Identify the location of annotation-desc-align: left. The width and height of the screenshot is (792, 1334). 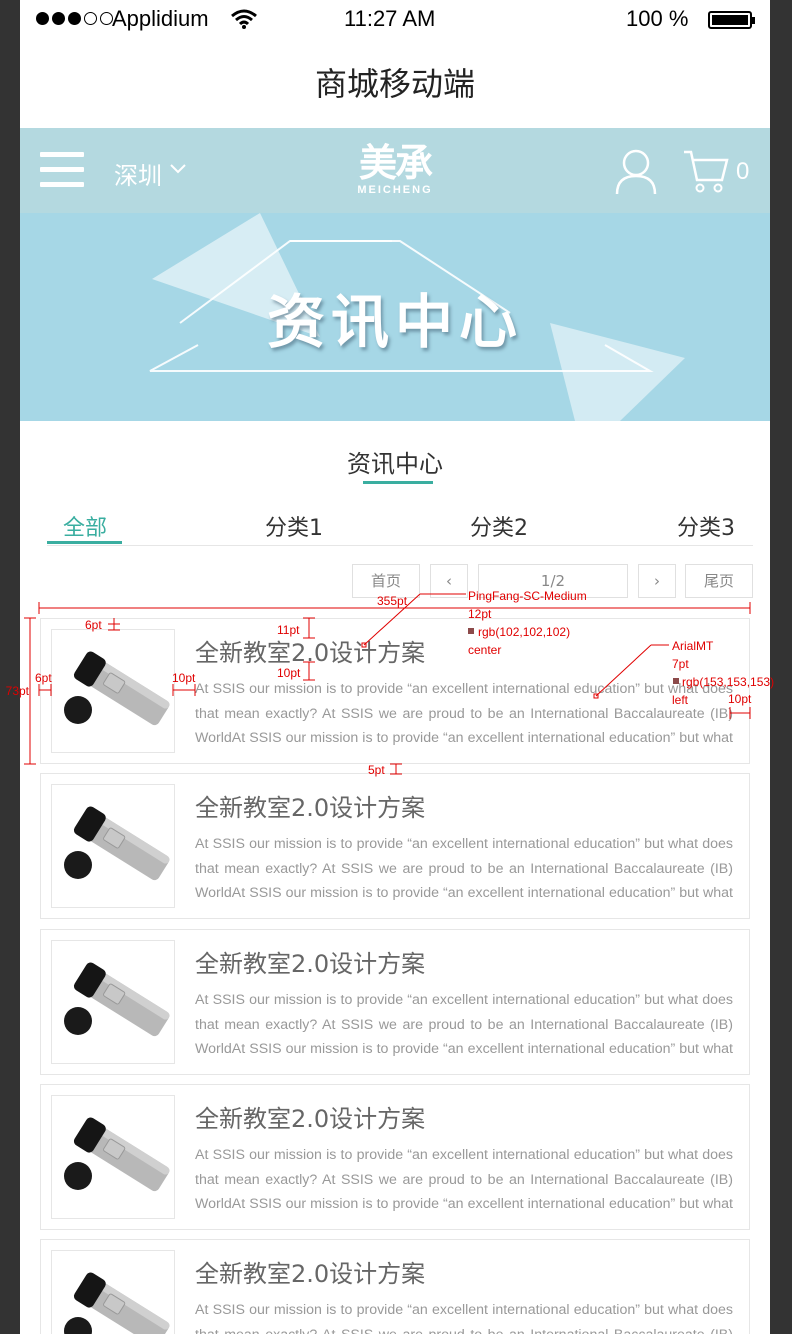
(680, 700).